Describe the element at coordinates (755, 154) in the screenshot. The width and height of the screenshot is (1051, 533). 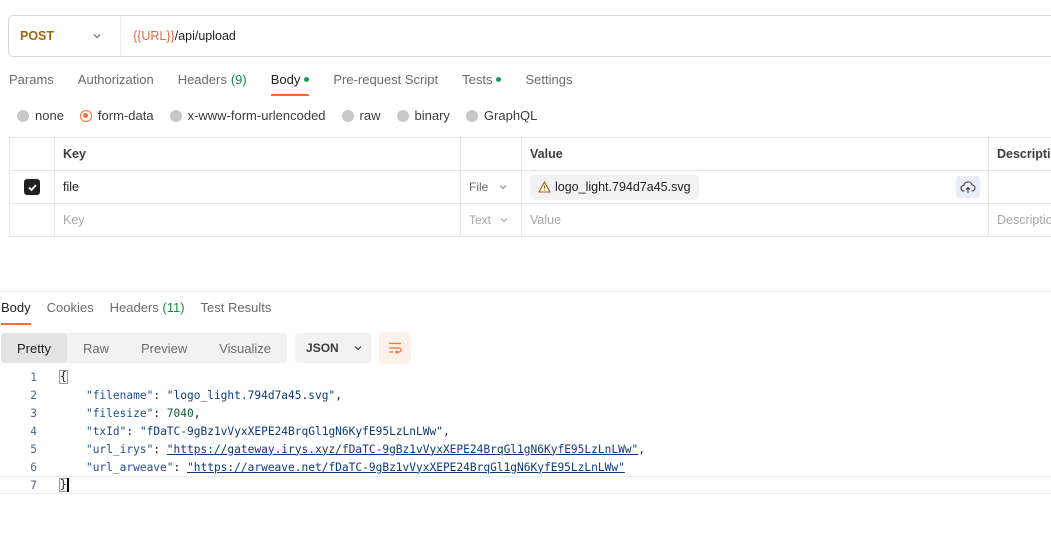
I see `column-header-value: Value` at that location.